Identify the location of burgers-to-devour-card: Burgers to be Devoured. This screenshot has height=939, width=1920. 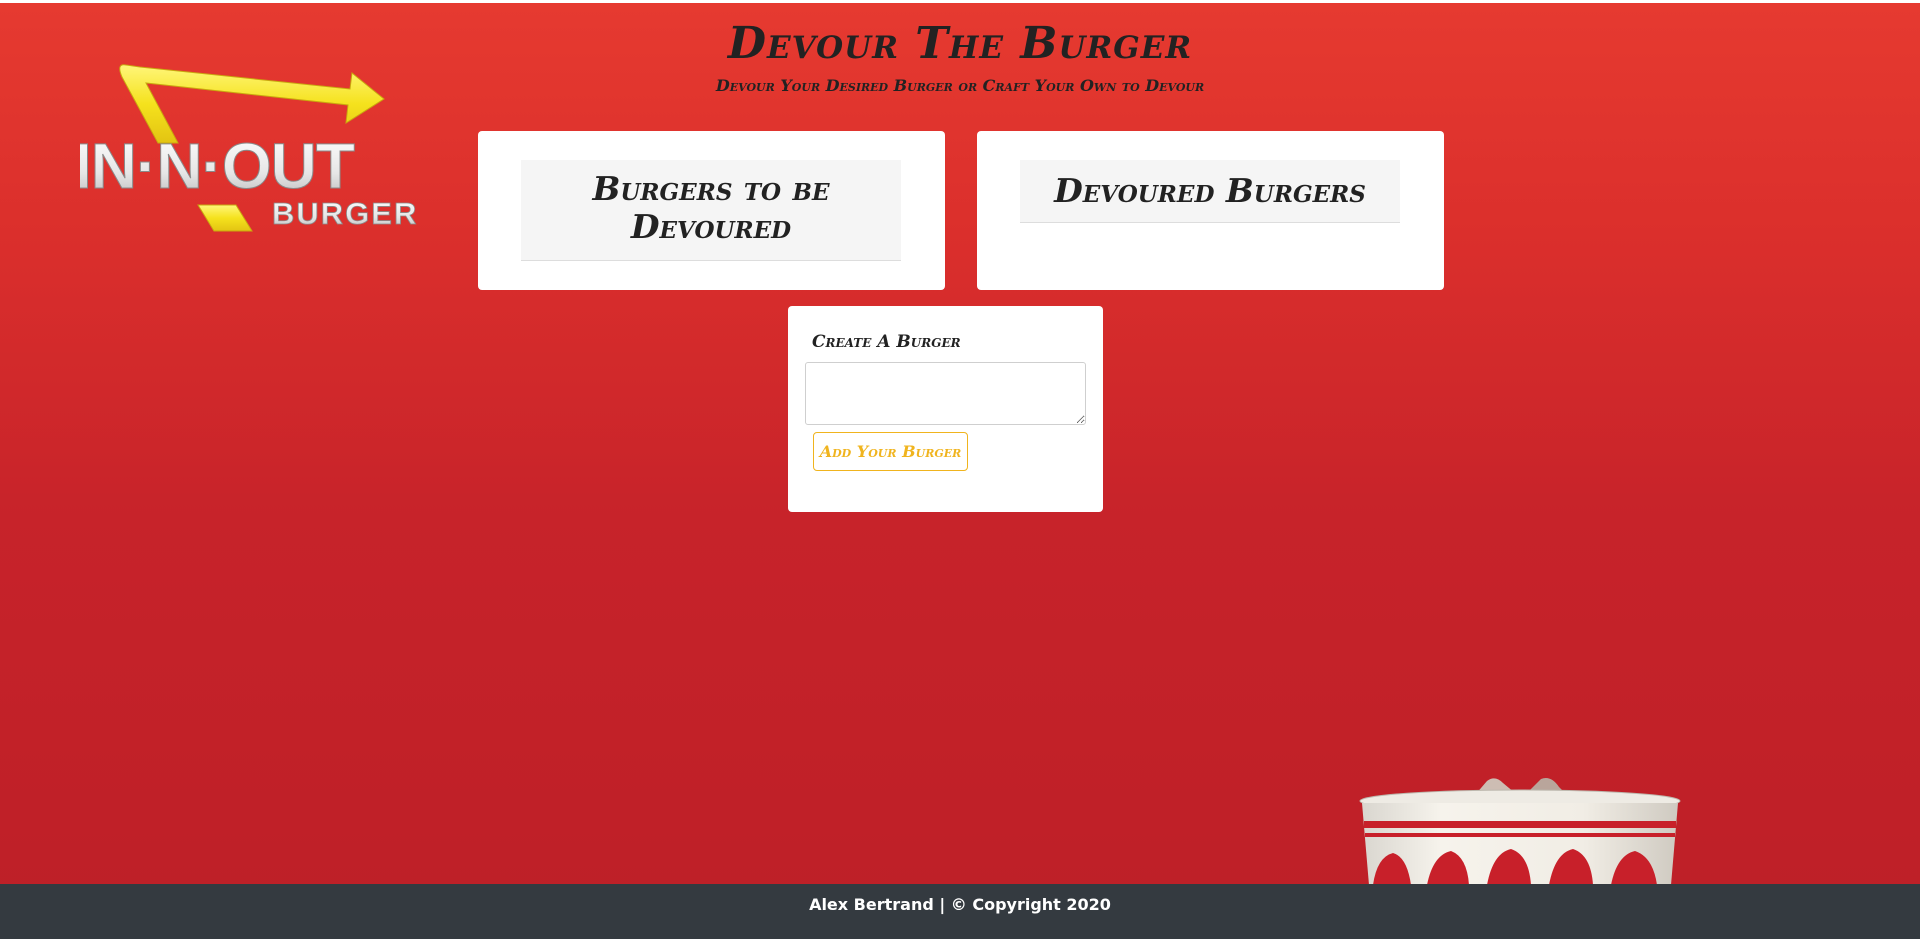
(711, 210).